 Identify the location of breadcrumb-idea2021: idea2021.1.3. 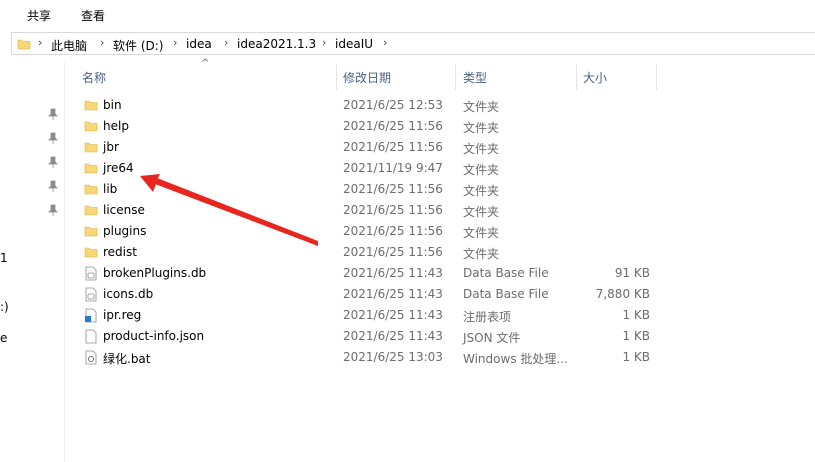
(276, 44).